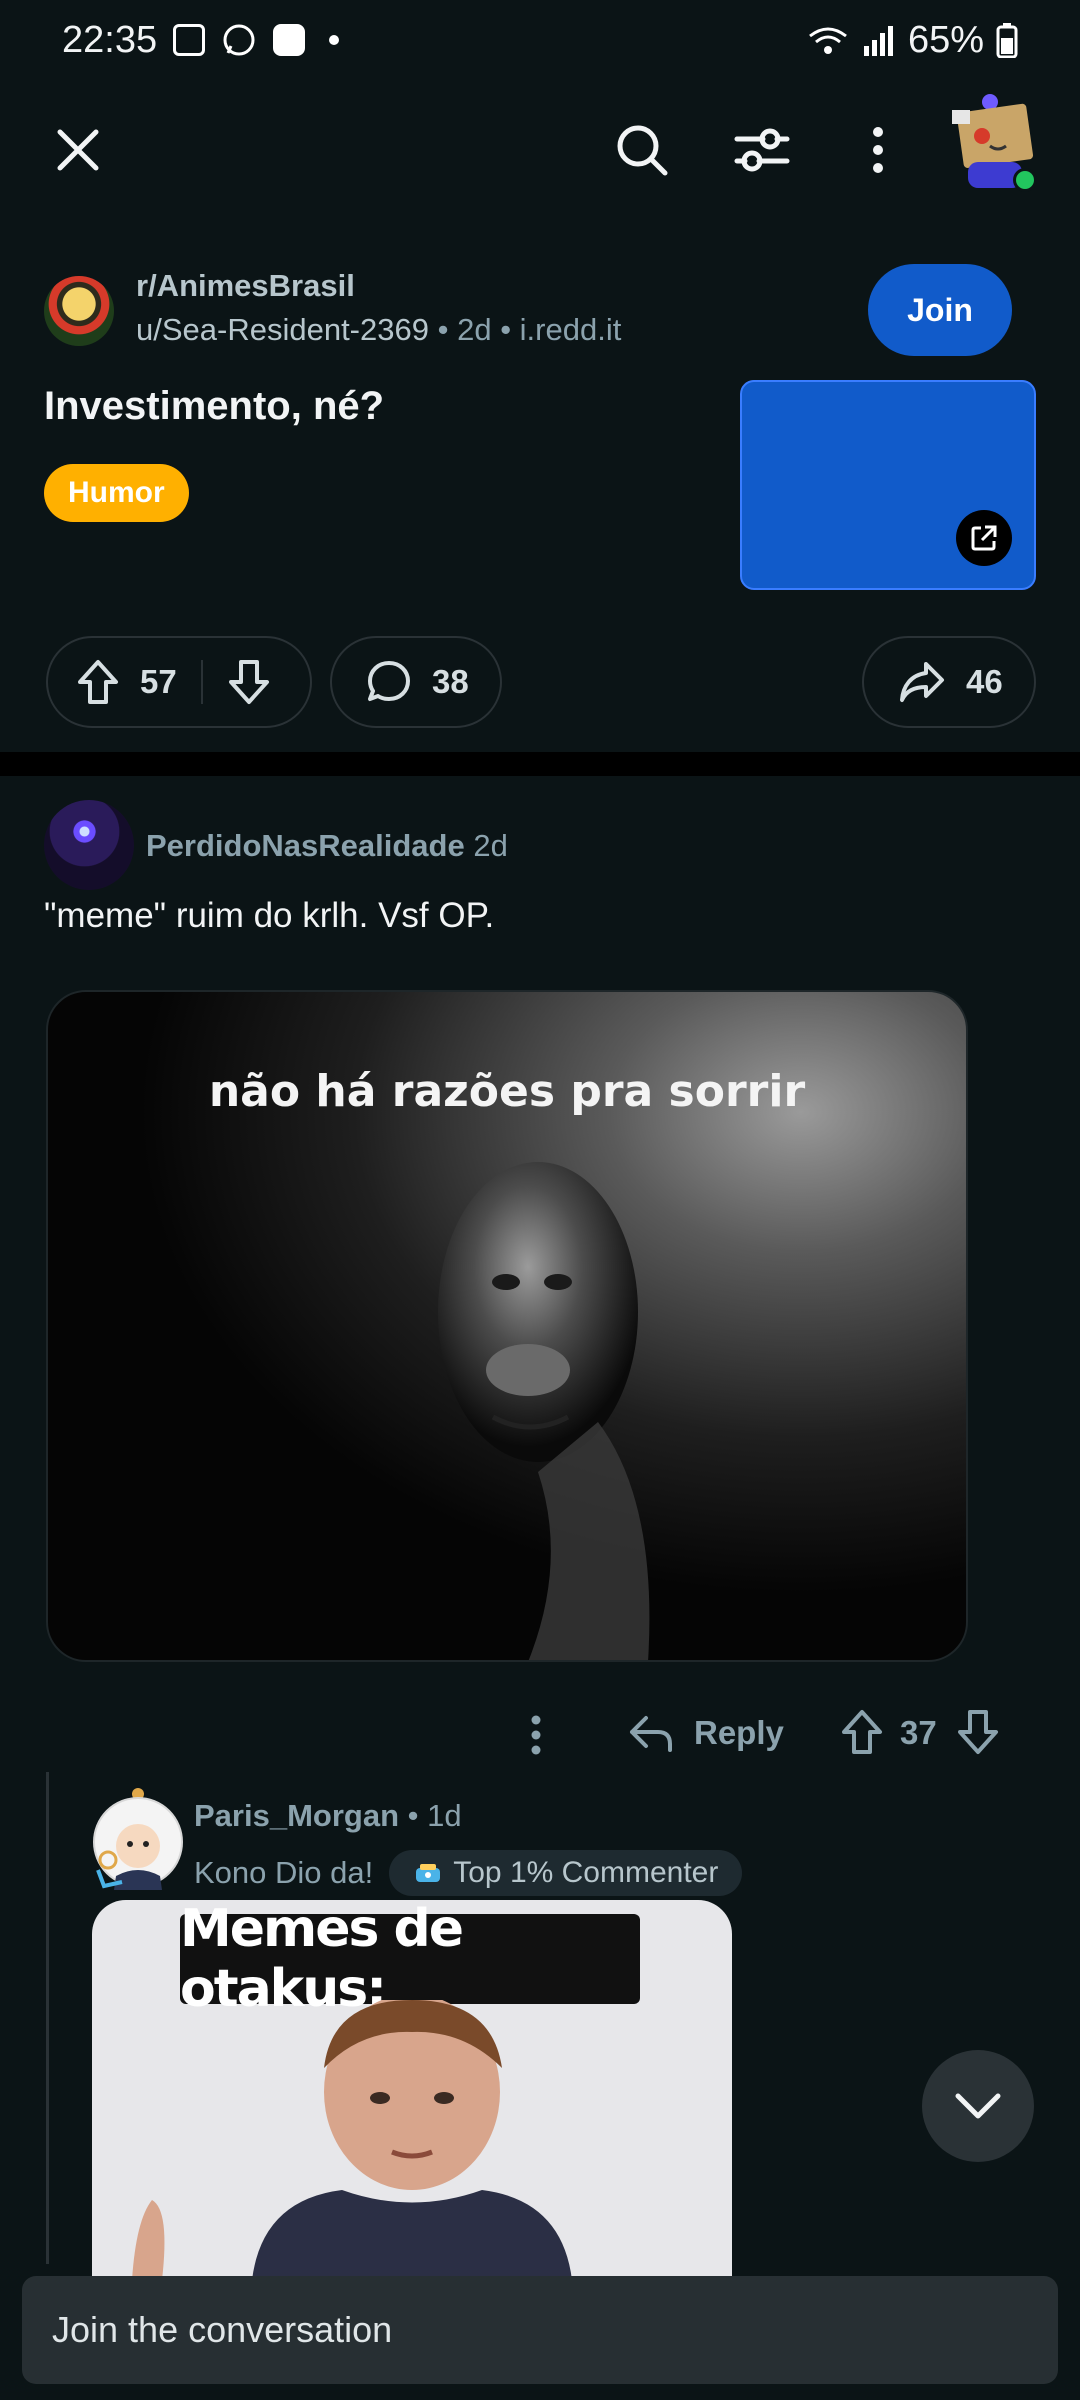  What do you see at coordinates (978, 1732) in the screenshot?
I see `comment-downvote-icon` at bounding box center [978, 1732].